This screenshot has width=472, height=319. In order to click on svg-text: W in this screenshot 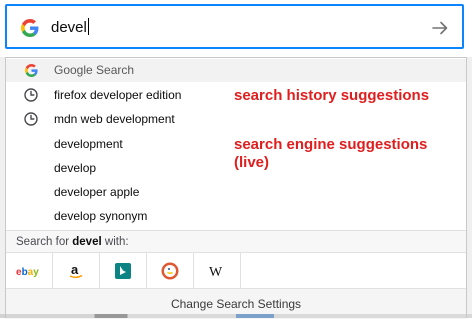, I will do `click(216, 271)`.